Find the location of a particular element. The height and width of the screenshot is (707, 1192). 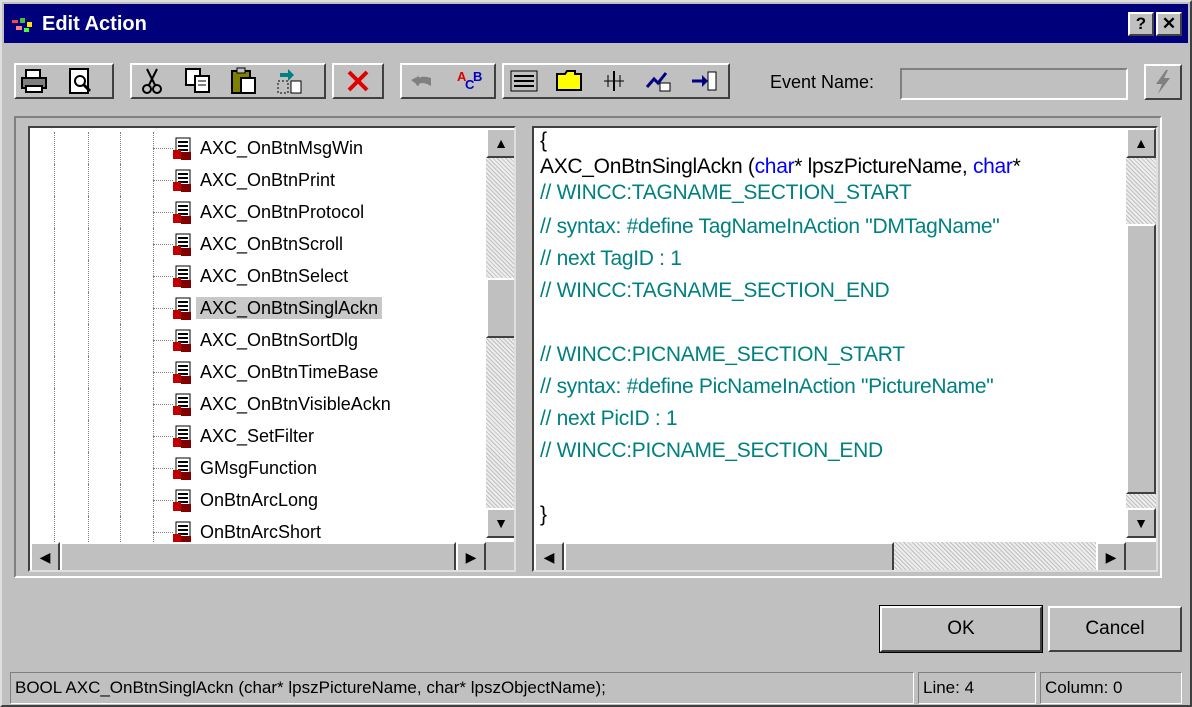

tree-item: AXC_OnBtnMsgWin is located at coordinates (260, 148).